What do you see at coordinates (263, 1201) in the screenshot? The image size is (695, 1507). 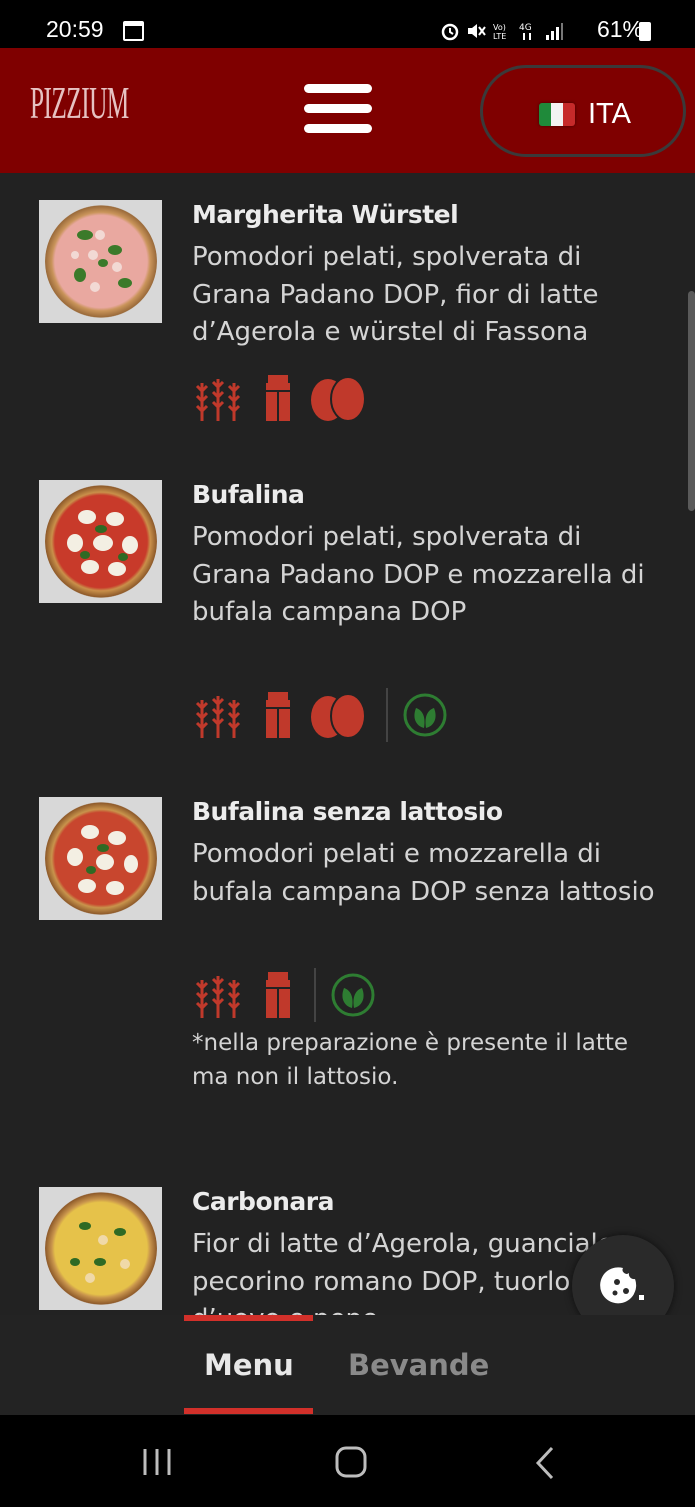 I see `item-title: Carbonara` at bounding box center [263, 1201].